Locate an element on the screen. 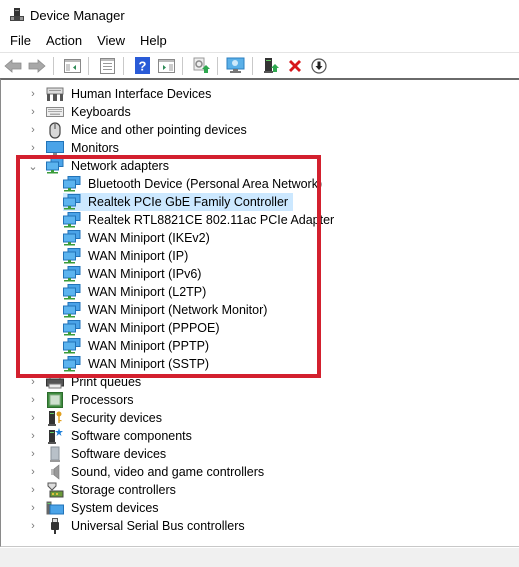 The image size is (519, 567). console-tree-icon is located at coordinates (72, 65).